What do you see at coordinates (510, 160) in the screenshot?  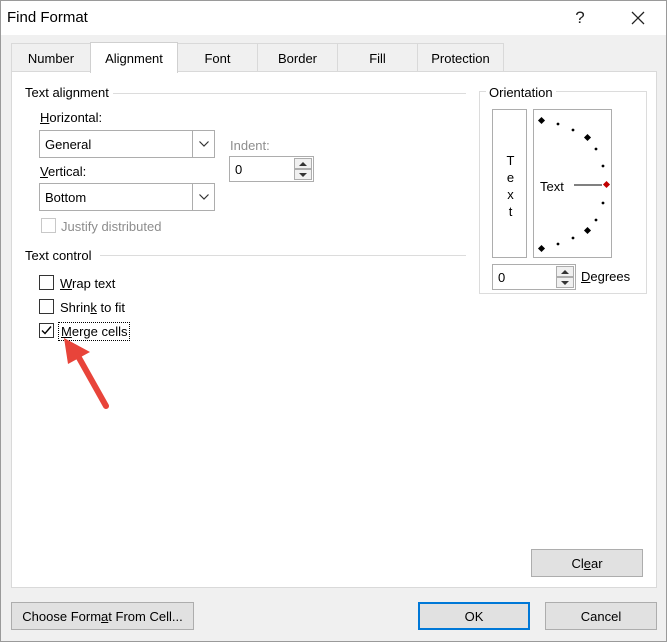 I see `vertical-letter: T` at bounding box center [510, 160].